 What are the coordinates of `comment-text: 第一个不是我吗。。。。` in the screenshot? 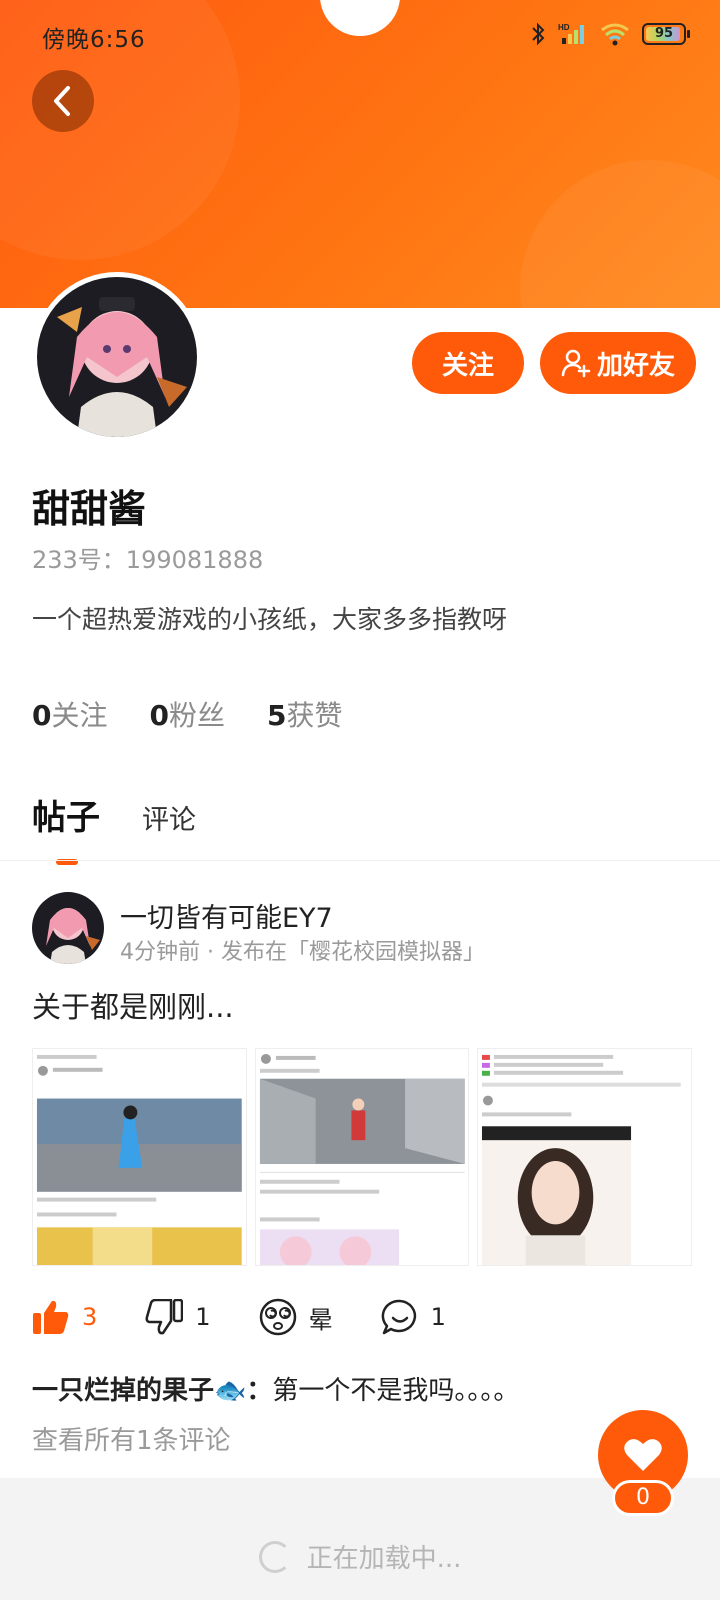 It's located at (396, 1391).